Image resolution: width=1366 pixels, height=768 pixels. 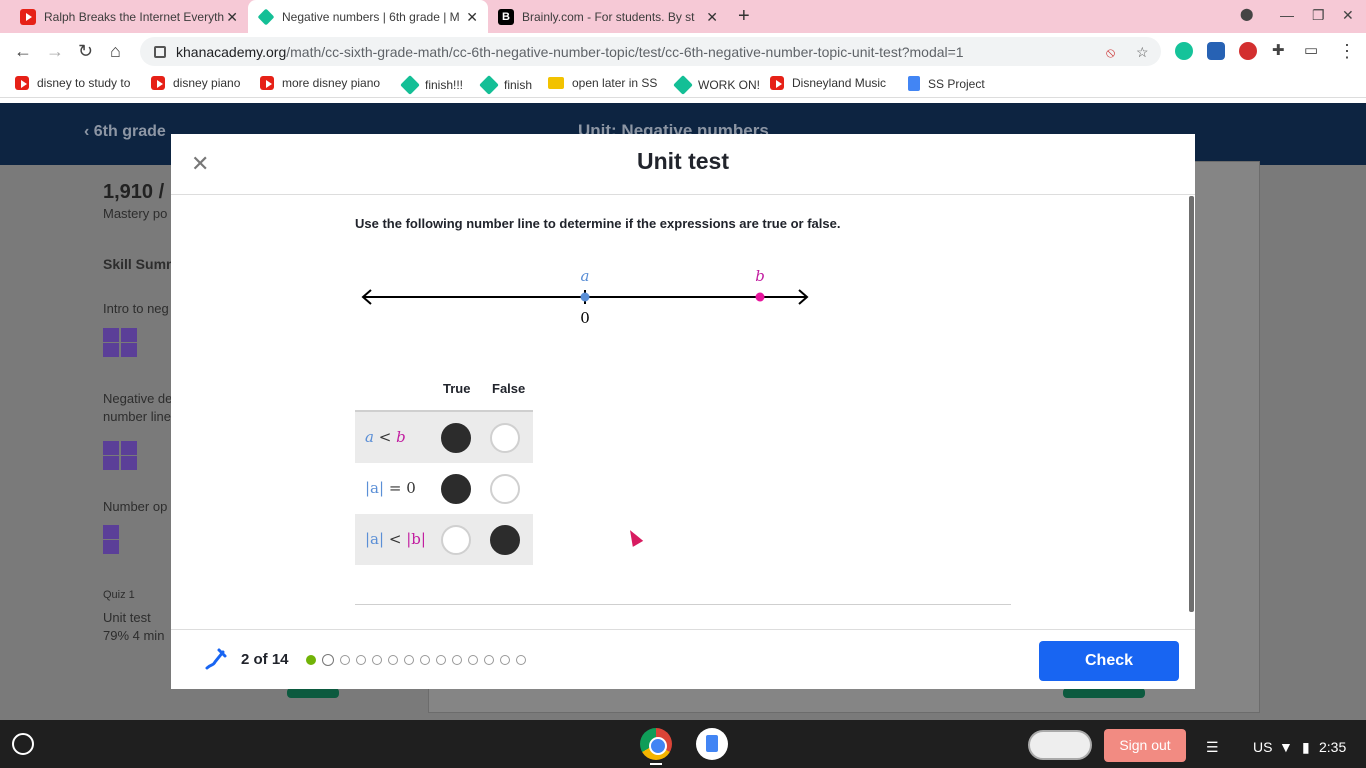 What do you see at coordinates (137, 398) in the screenshot?
I see `sidebar-item-negative-decimals: Negative de` at bounding box center [137, 398].